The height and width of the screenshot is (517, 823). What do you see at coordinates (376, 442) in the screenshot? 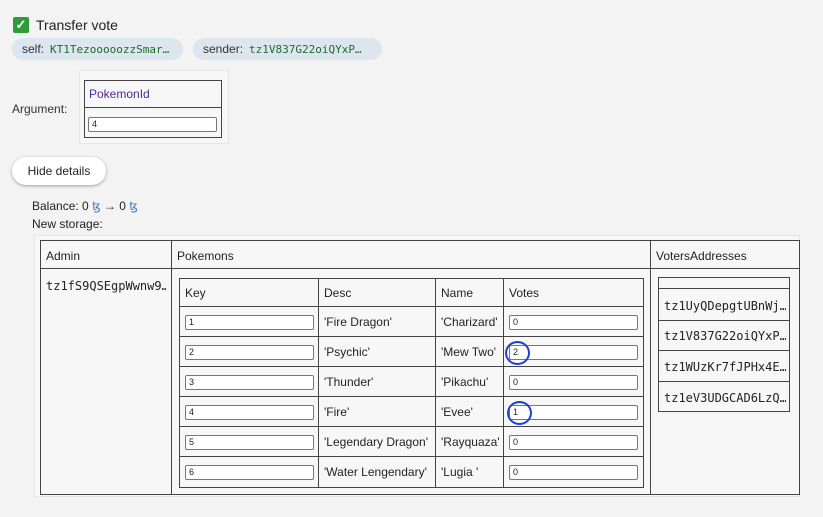
I see `pokemon-desc: 'Legendary Dragon'` at bounding box center [376, 442].